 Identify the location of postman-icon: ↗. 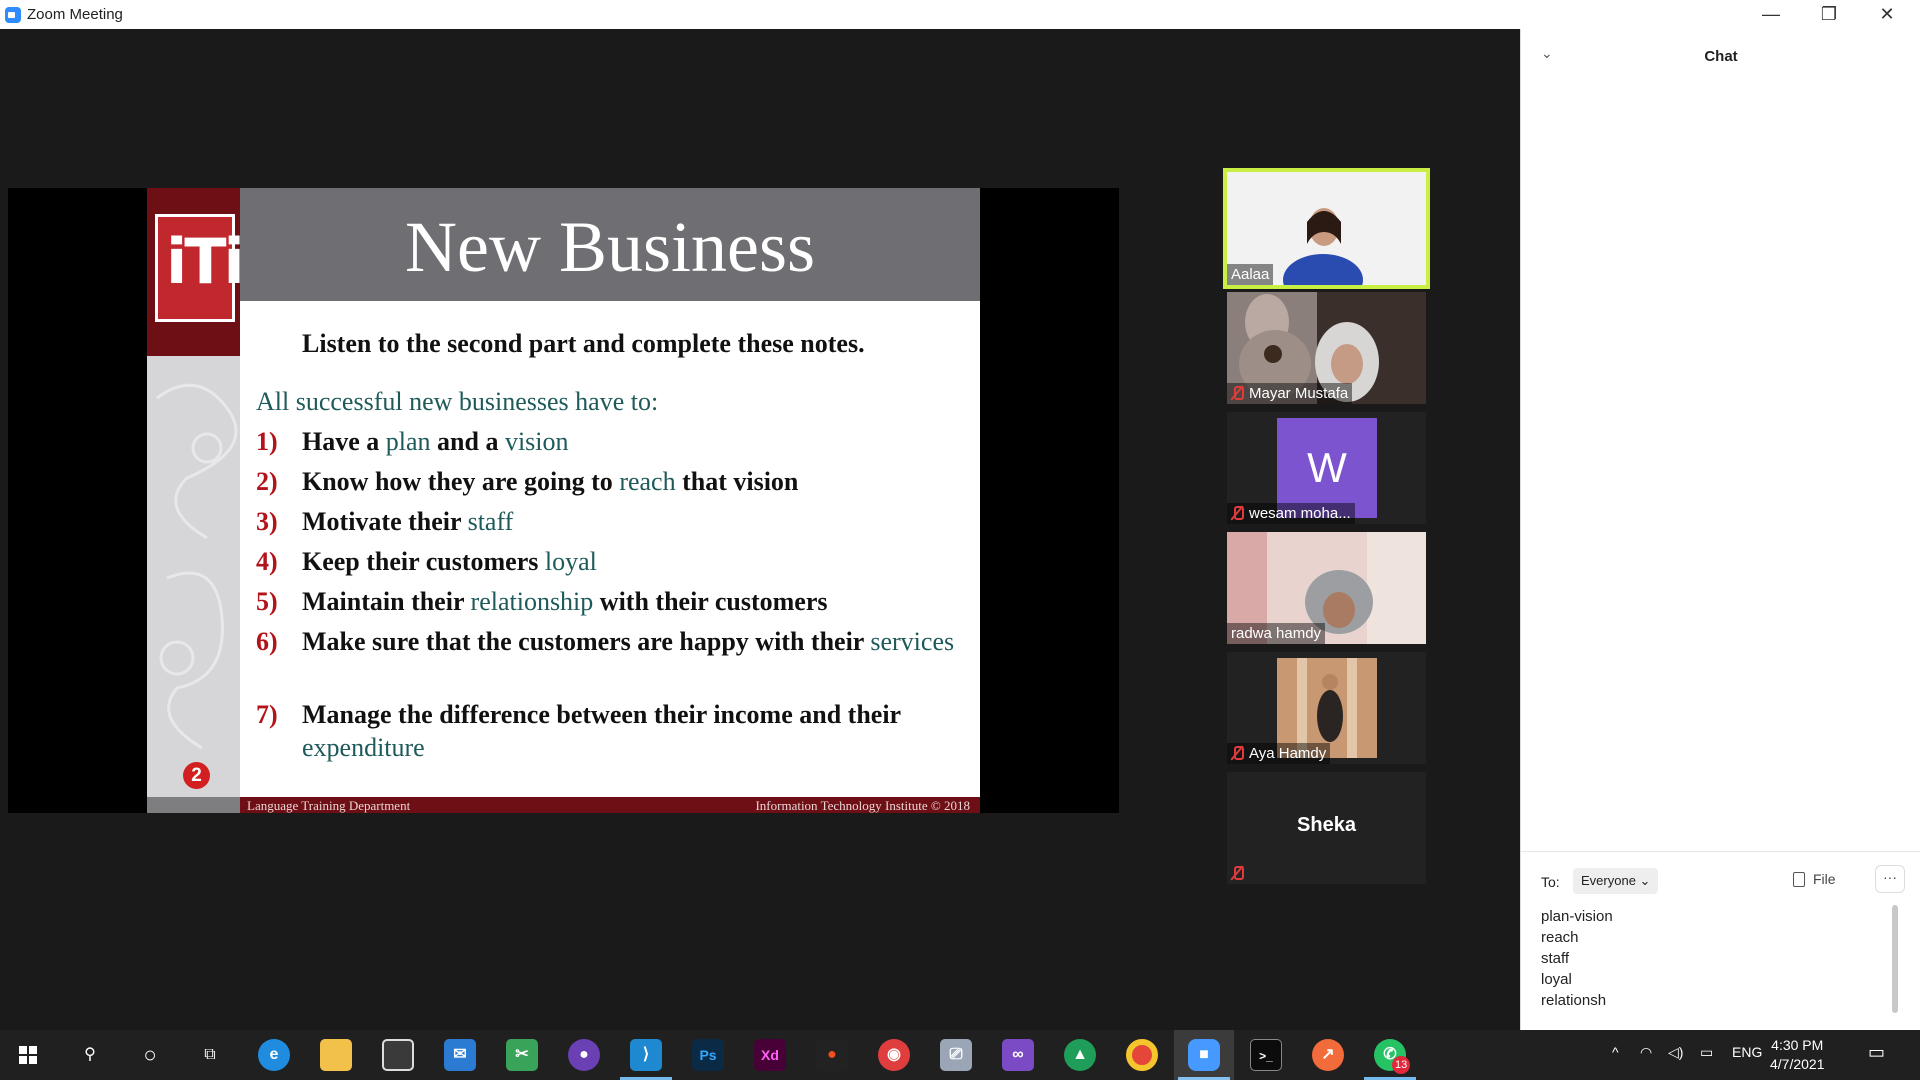
(1328, 1055).